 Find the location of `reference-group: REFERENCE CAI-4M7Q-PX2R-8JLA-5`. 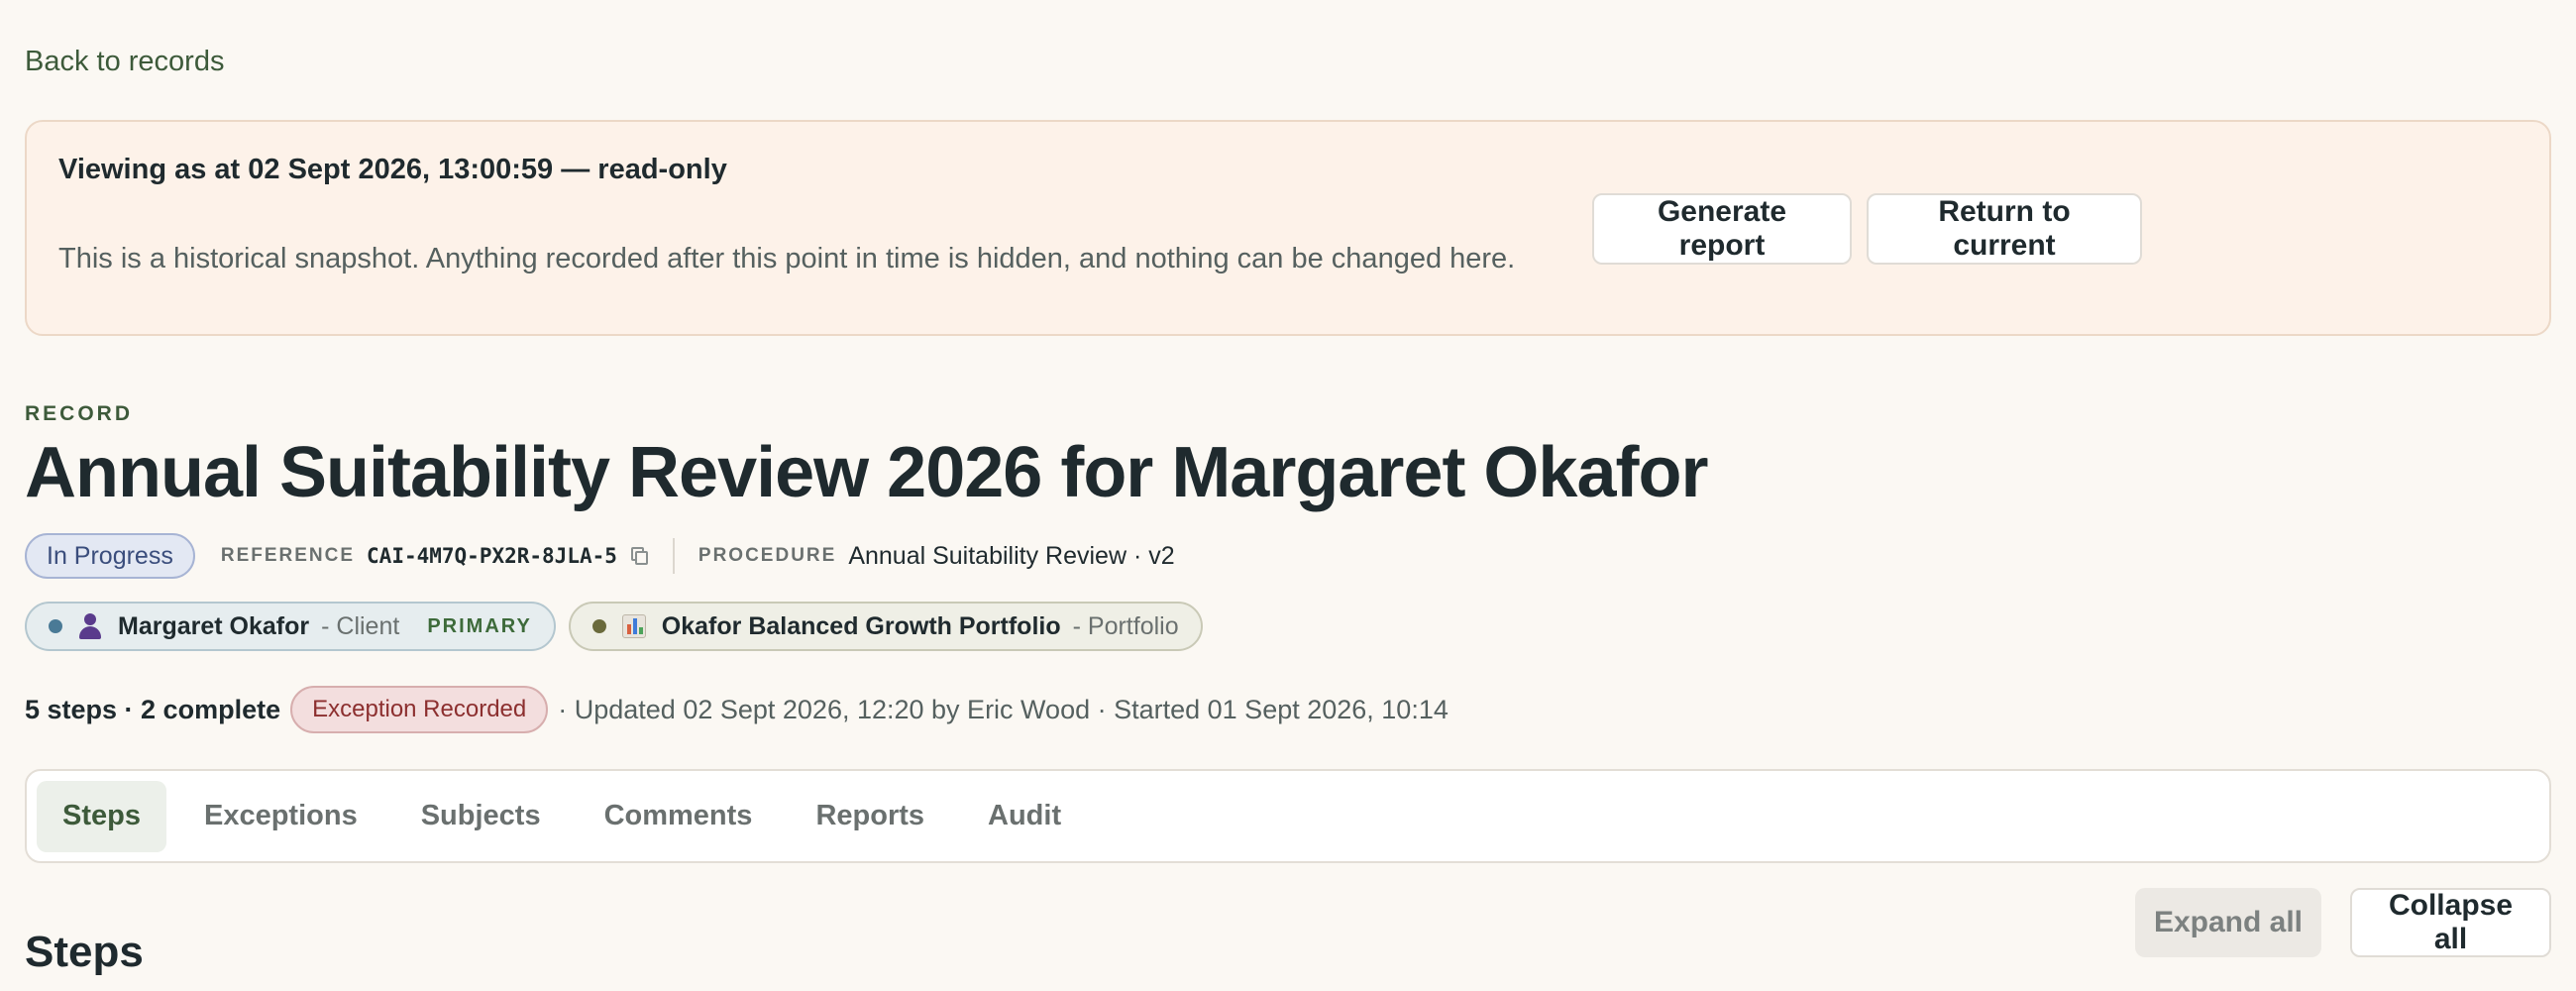

reference-group: REFERENCE CAI-4M7Q-PX2R-8JLA-5 is located at coordinates (435, 556).